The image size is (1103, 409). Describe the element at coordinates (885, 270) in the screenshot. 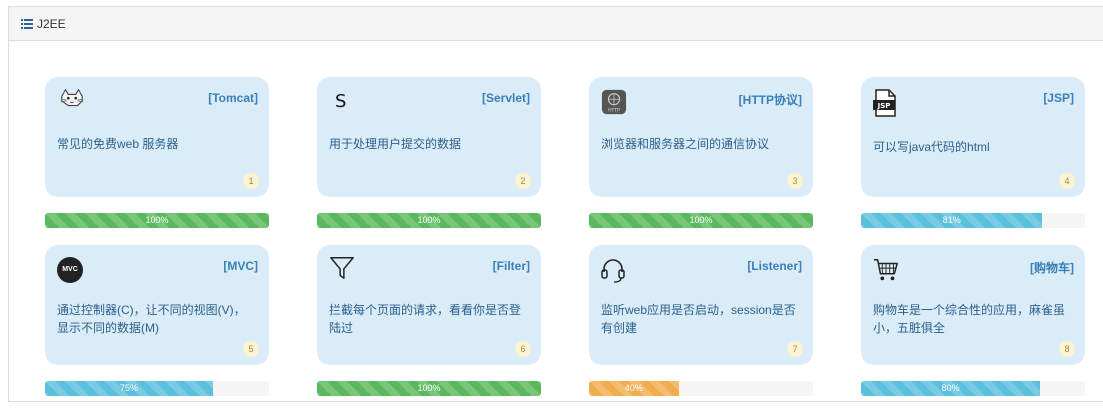

I see `shopping-cart-icon` at that location.